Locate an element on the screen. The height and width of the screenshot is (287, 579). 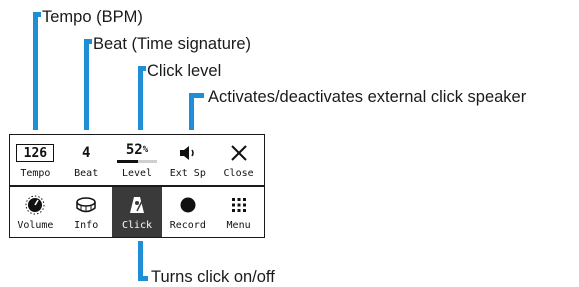
ext-speaker-button: Ext Sp is located at coordinates (187, 160).